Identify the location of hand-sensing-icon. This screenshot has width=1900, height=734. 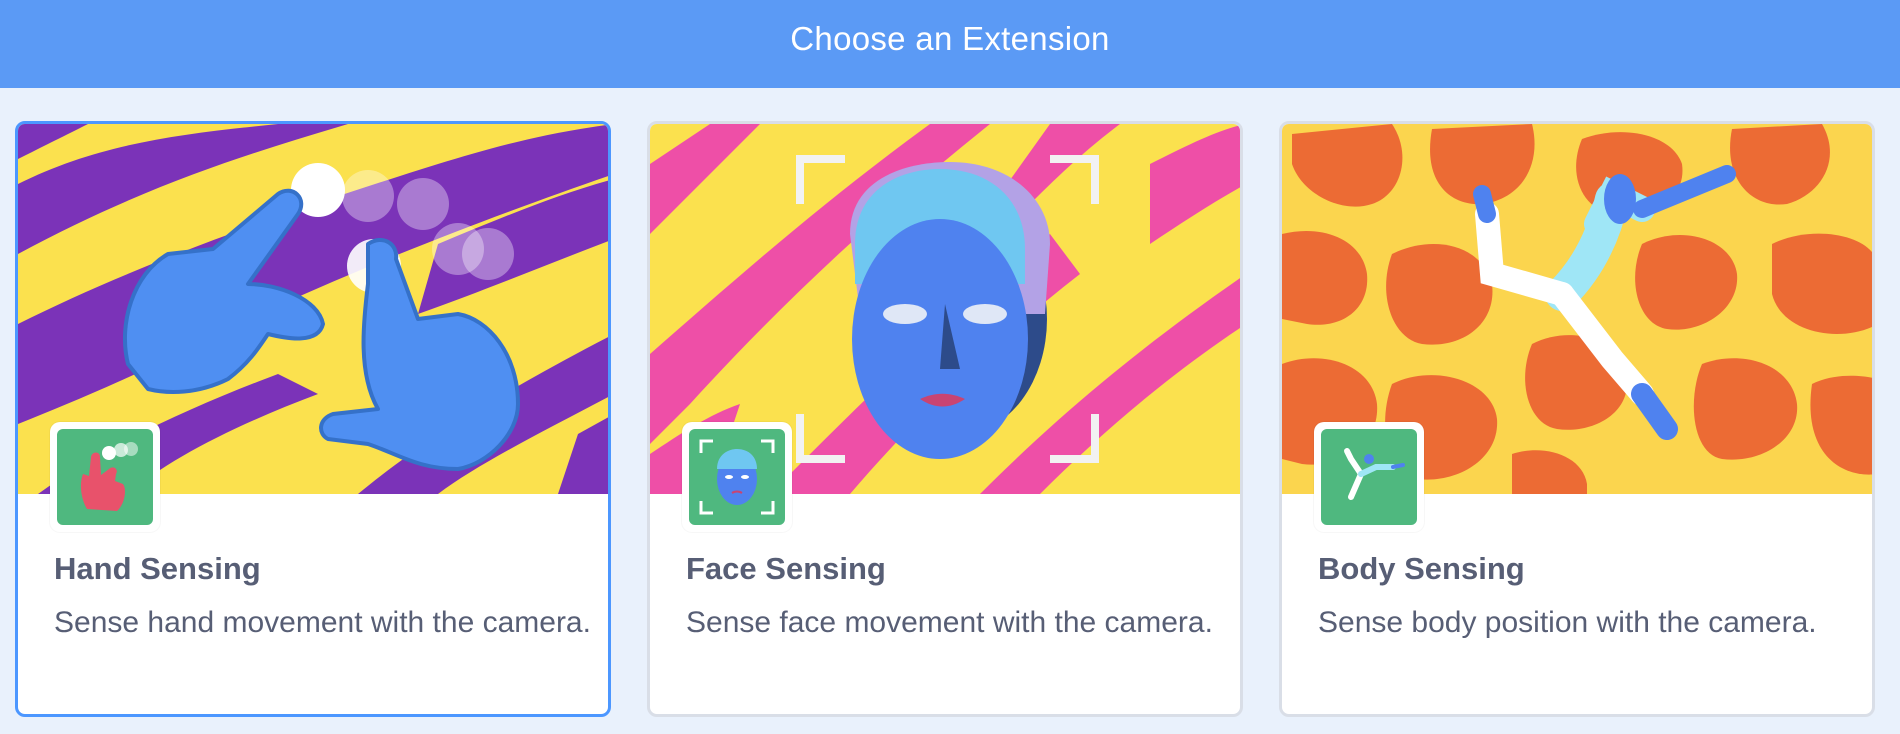
(105, 477).